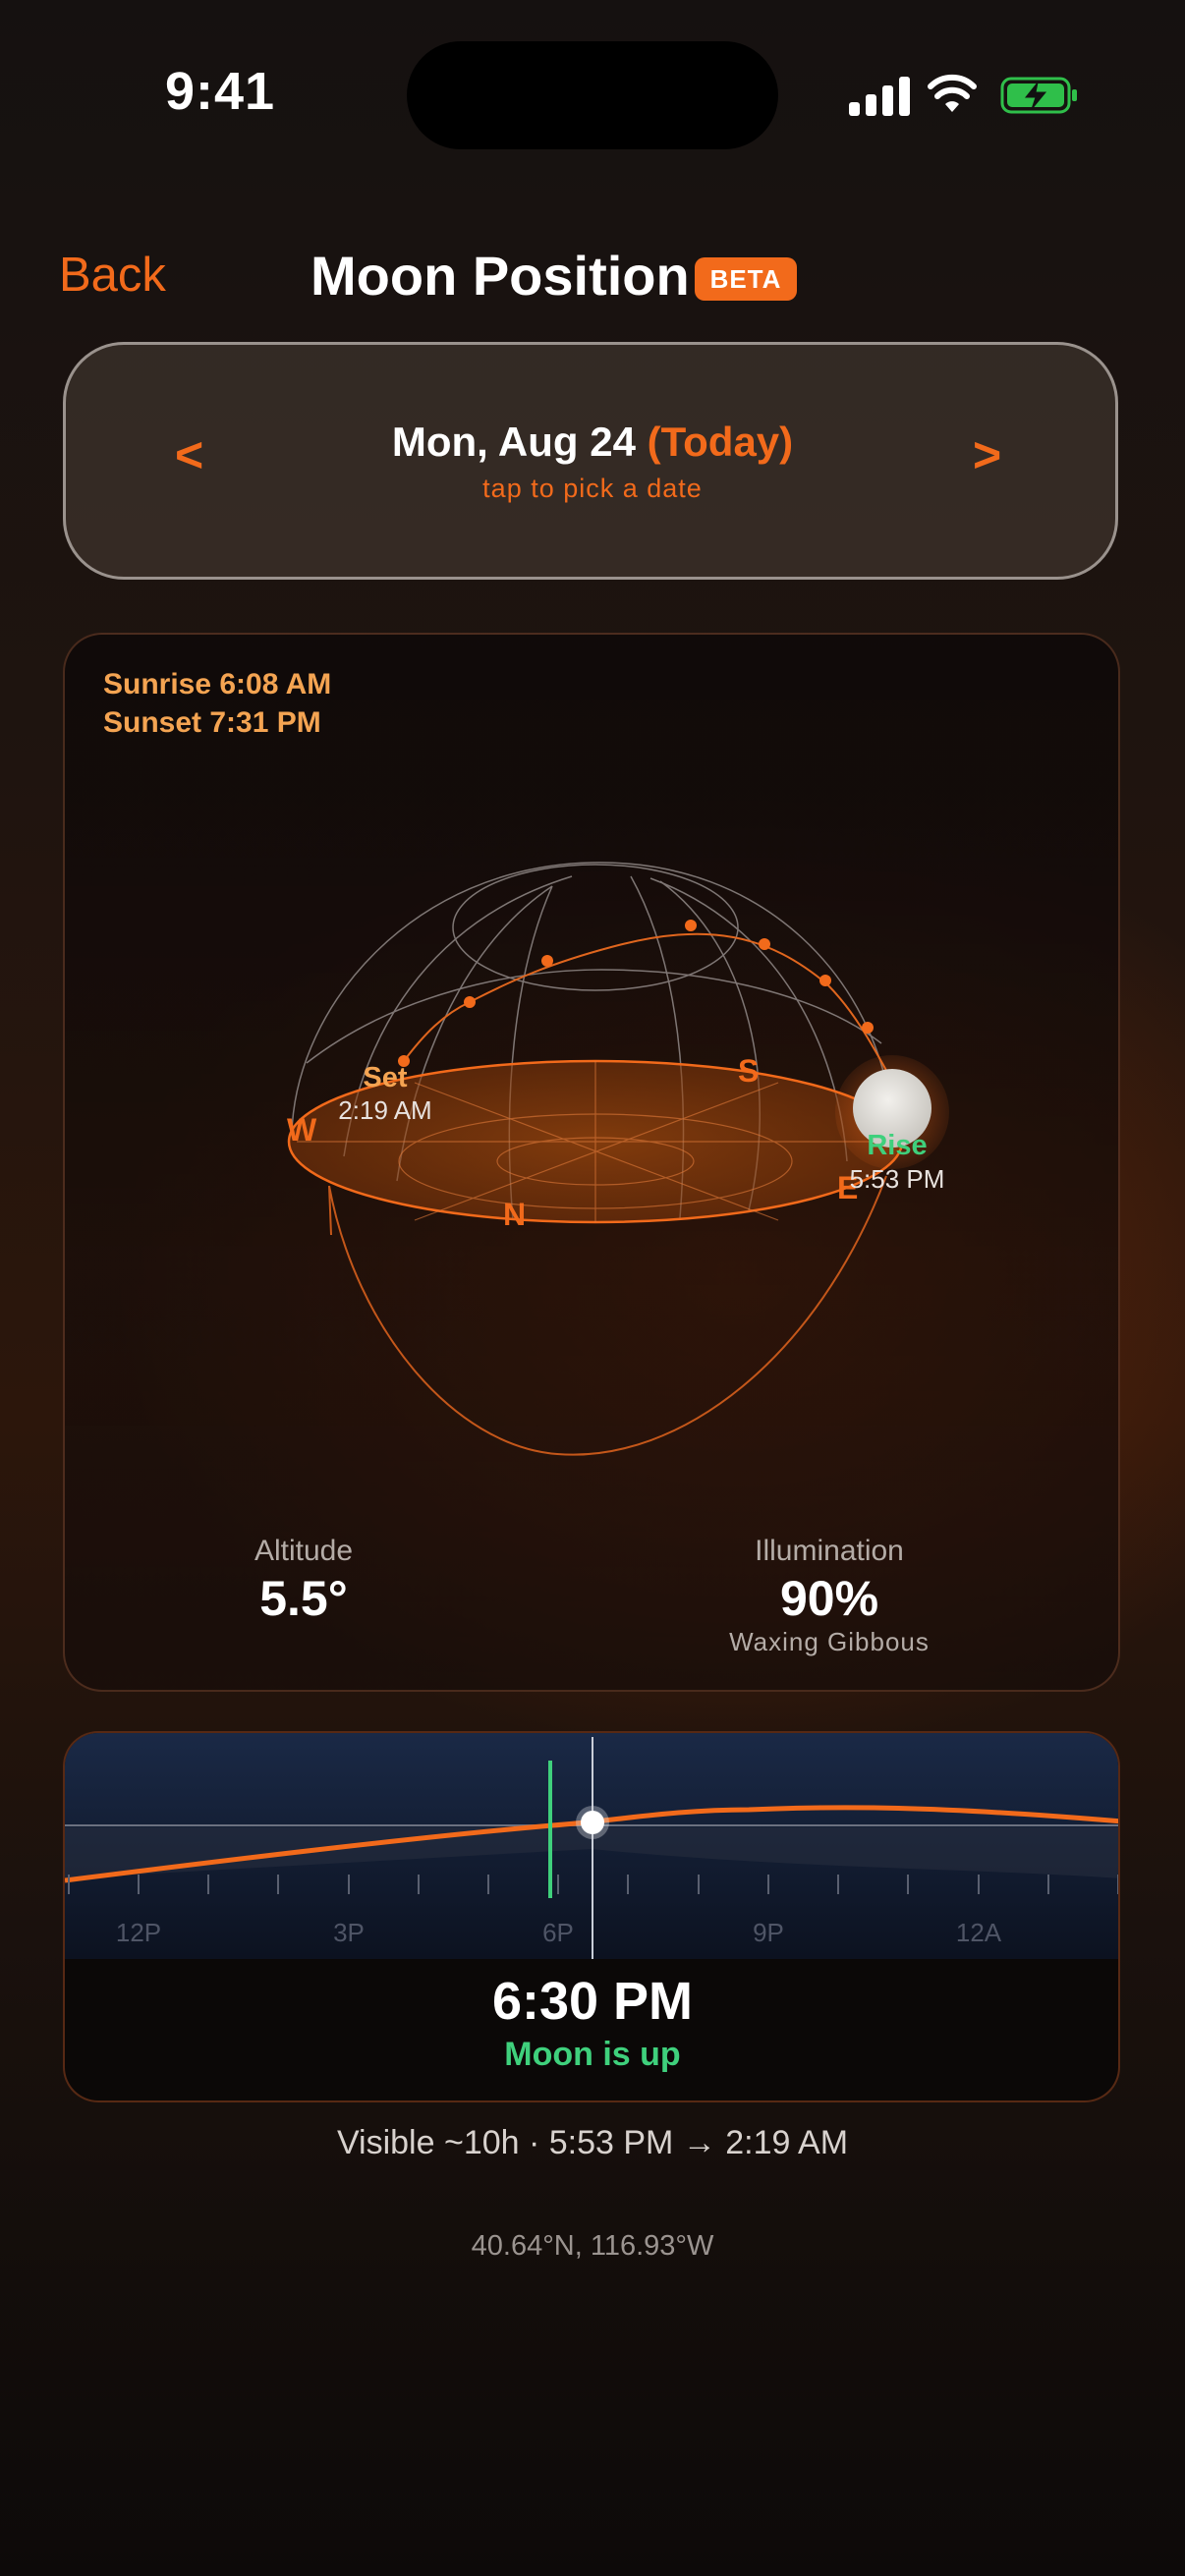 The height and width of the screenshot is (2576, 1185). Describe the element at coordinates (749, 1071) in the screenshot. I see `compass-s: S` at that location.